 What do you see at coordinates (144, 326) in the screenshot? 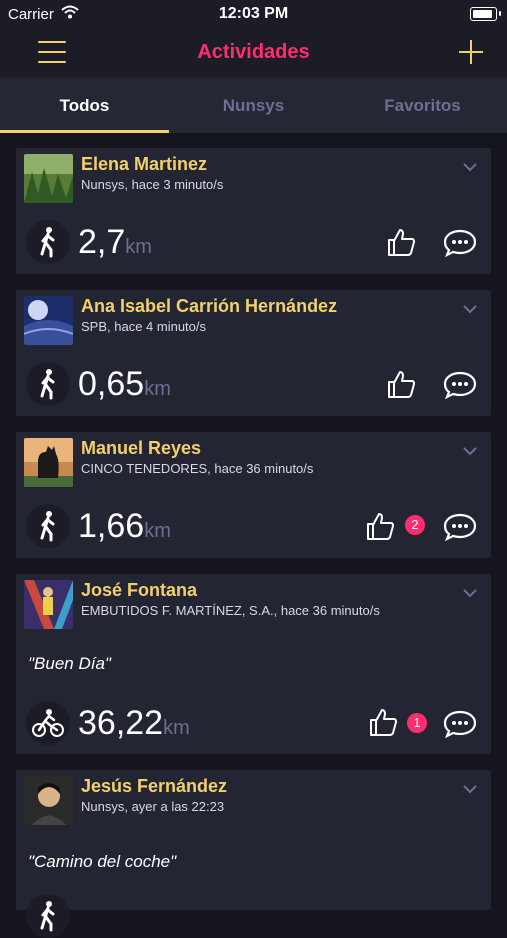
I see `activity-subtitle: SPB, hace 4 minuto/s` at bounding box center [144, 326].